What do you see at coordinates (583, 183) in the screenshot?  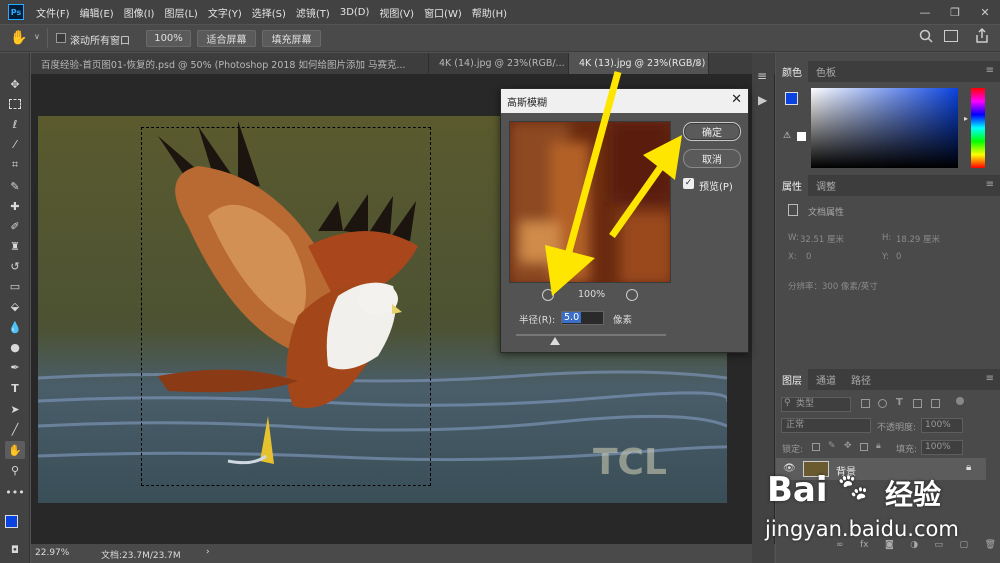 I see `arrow-to-zoom-out` at bounding box center [583, 183].